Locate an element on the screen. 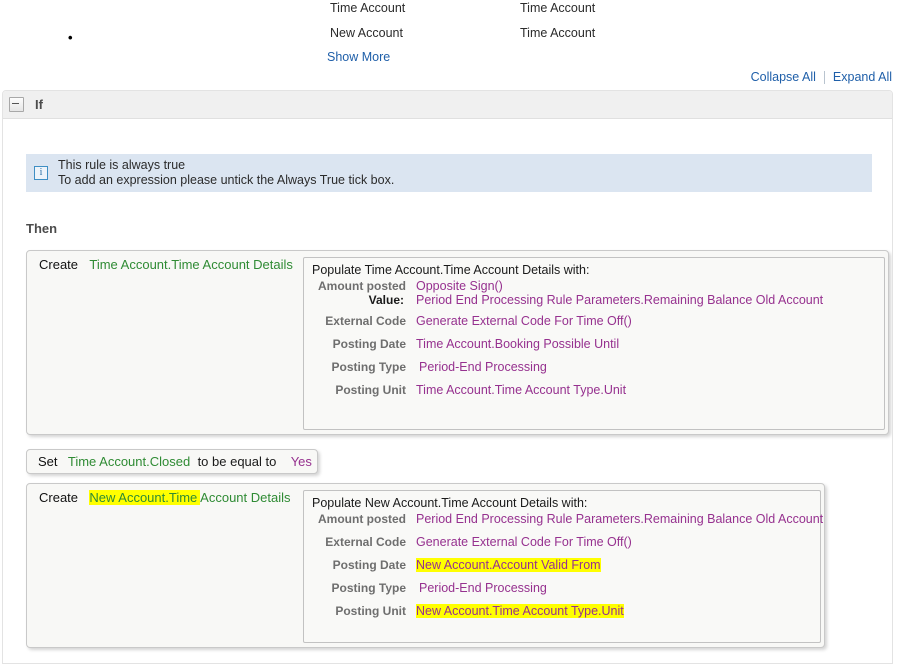  collapse-all-link: Collapse All is located at coordinates (783, 77).